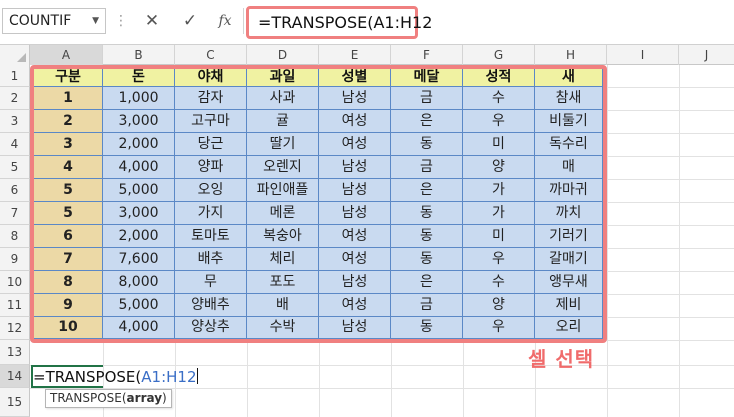 This screenshot has height=417, width=734. I want to click on table-cell: 참새, so click(569, 98).